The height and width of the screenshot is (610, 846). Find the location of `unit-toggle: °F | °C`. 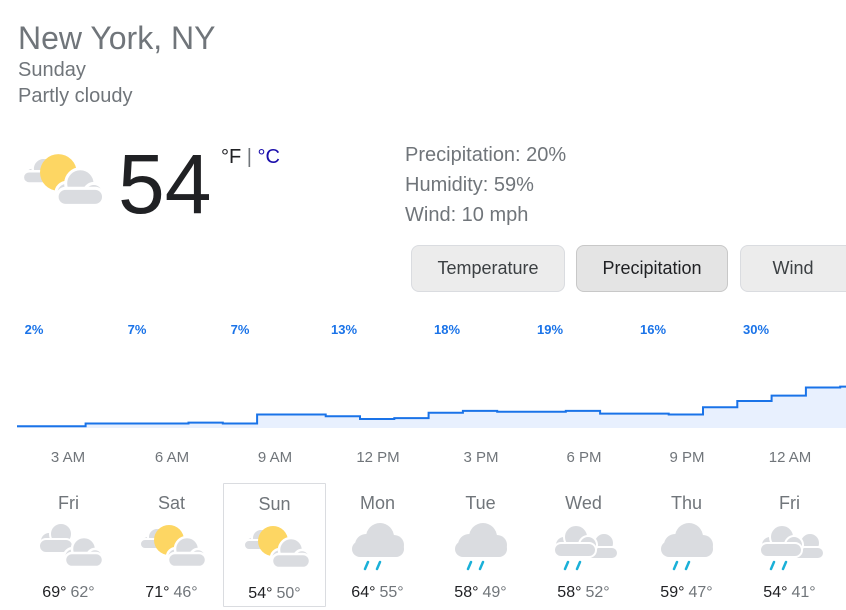

unit-toggle: °F | °C is located at coordinates (250, 157).